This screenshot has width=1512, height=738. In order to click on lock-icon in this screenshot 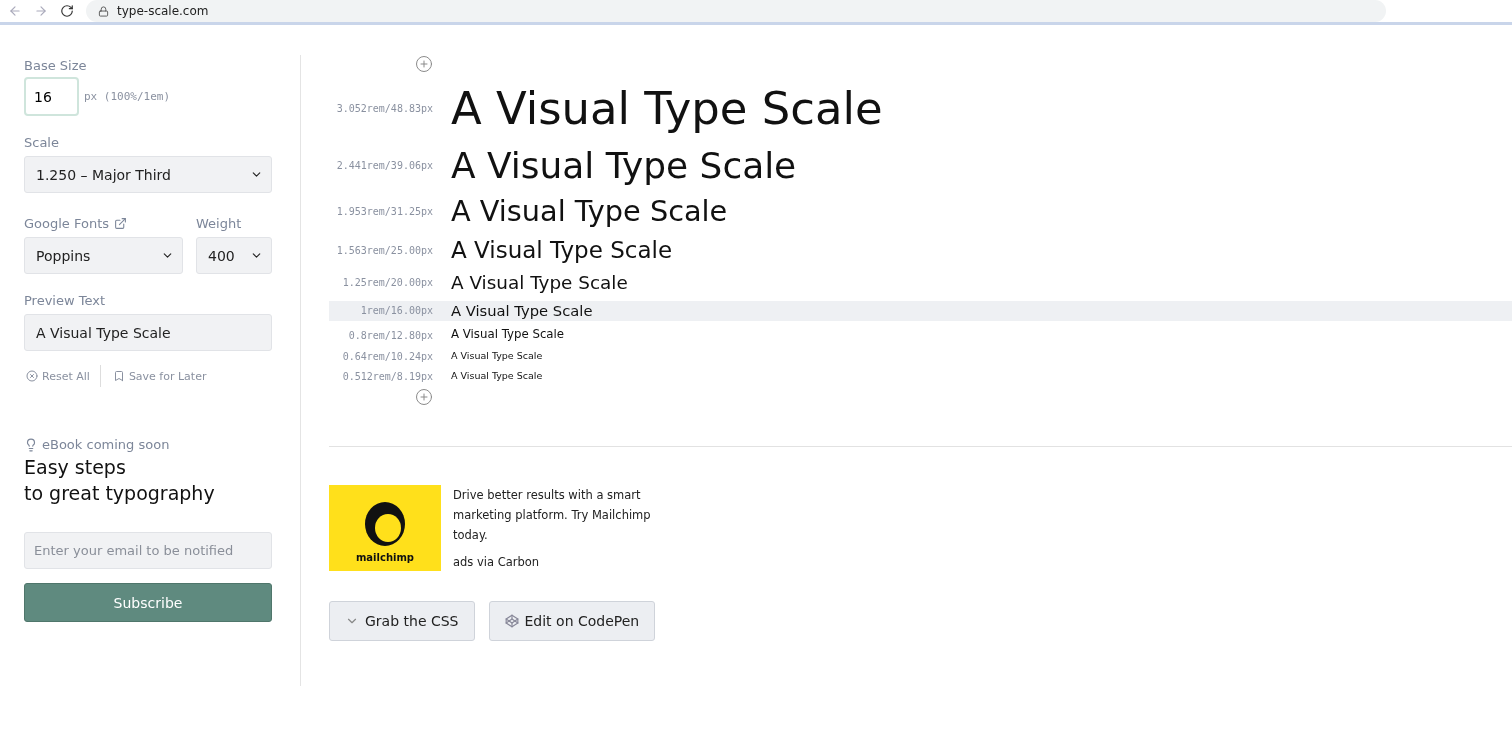, I will do `click(103, 11)`.